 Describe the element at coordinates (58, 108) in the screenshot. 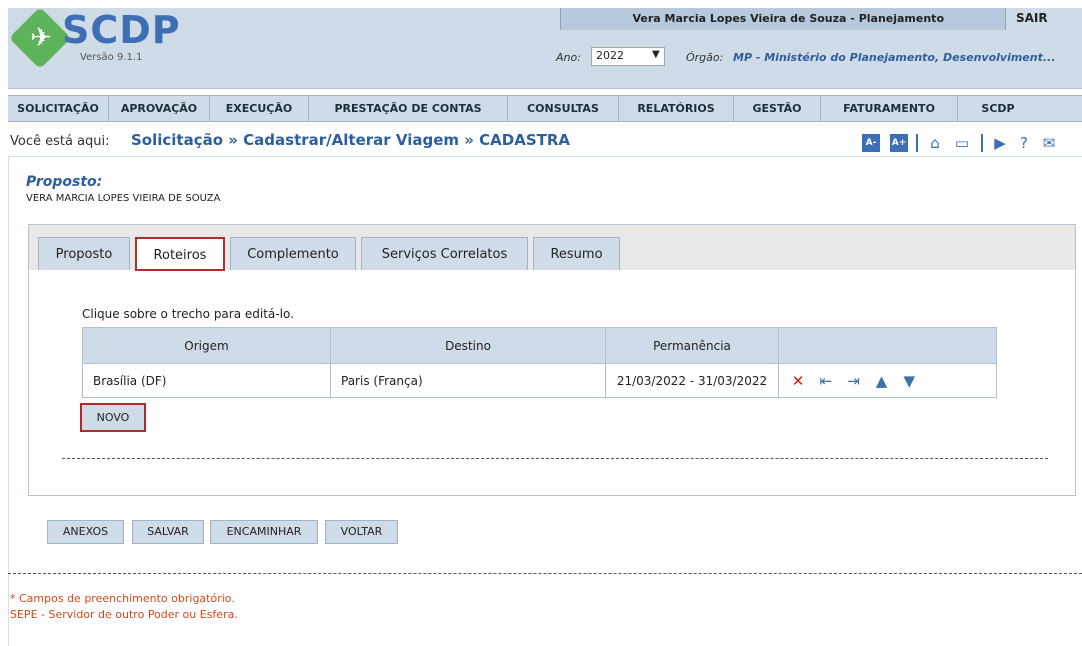

I see `menu-item-solicitacao: SOLICITAÇÃO` at that location.